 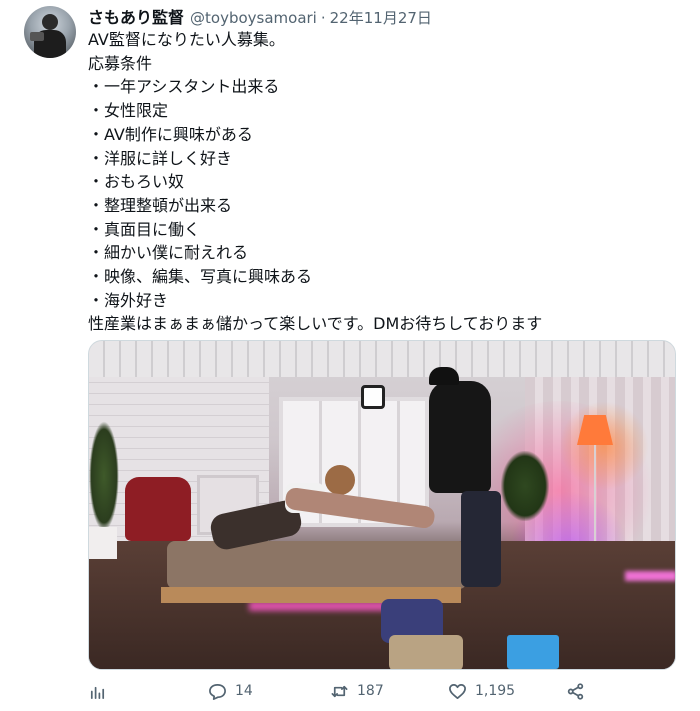 What do you see at coordinates (340, 480) in the screenshot?
I see `photo-person` at bounding box center [340, 480].